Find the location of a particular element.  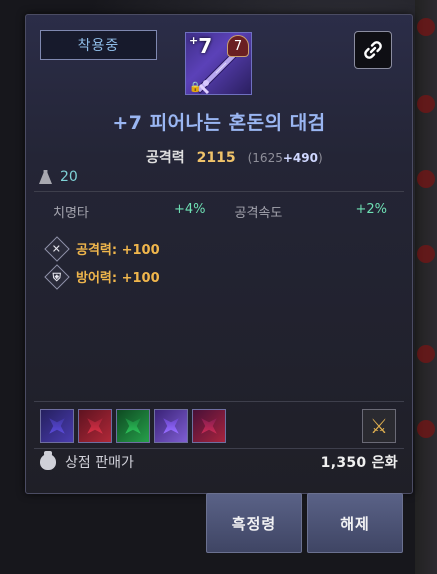

sub-stat-label: 치명타 is located at coordinates (71, 213).